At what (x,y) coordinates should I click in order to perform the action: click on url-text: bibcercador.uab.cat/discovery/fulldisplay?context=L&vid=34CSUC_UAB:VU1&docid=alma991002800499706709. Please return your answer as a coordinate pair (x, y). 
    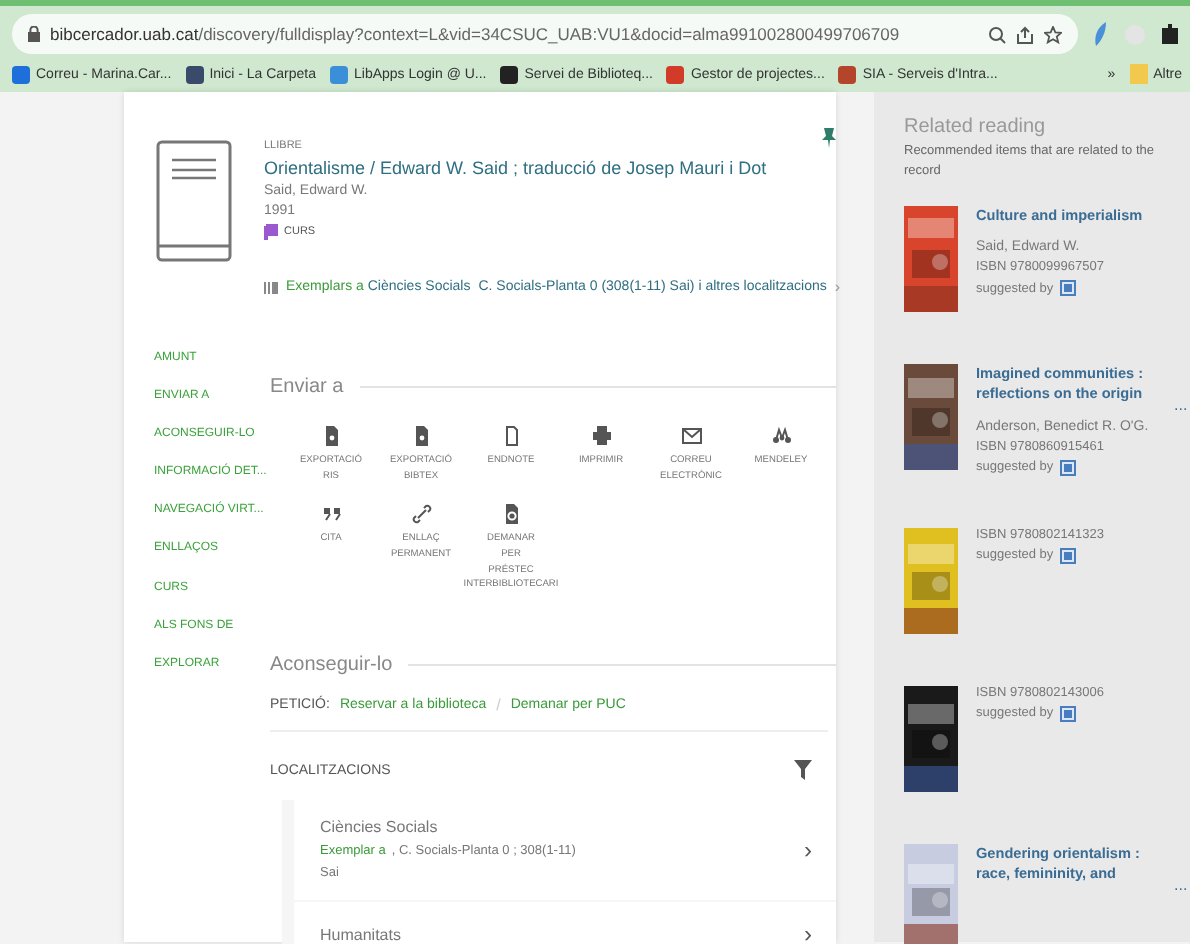
    Looking at the image, I should click on (475, 34).